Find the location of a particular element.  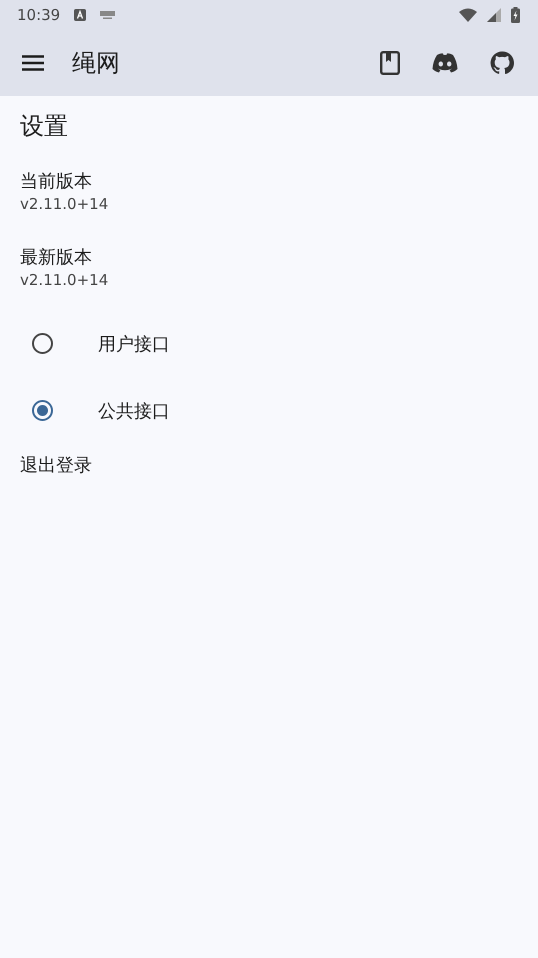

keyboard-a-icon is located at coordinates (80, 15).